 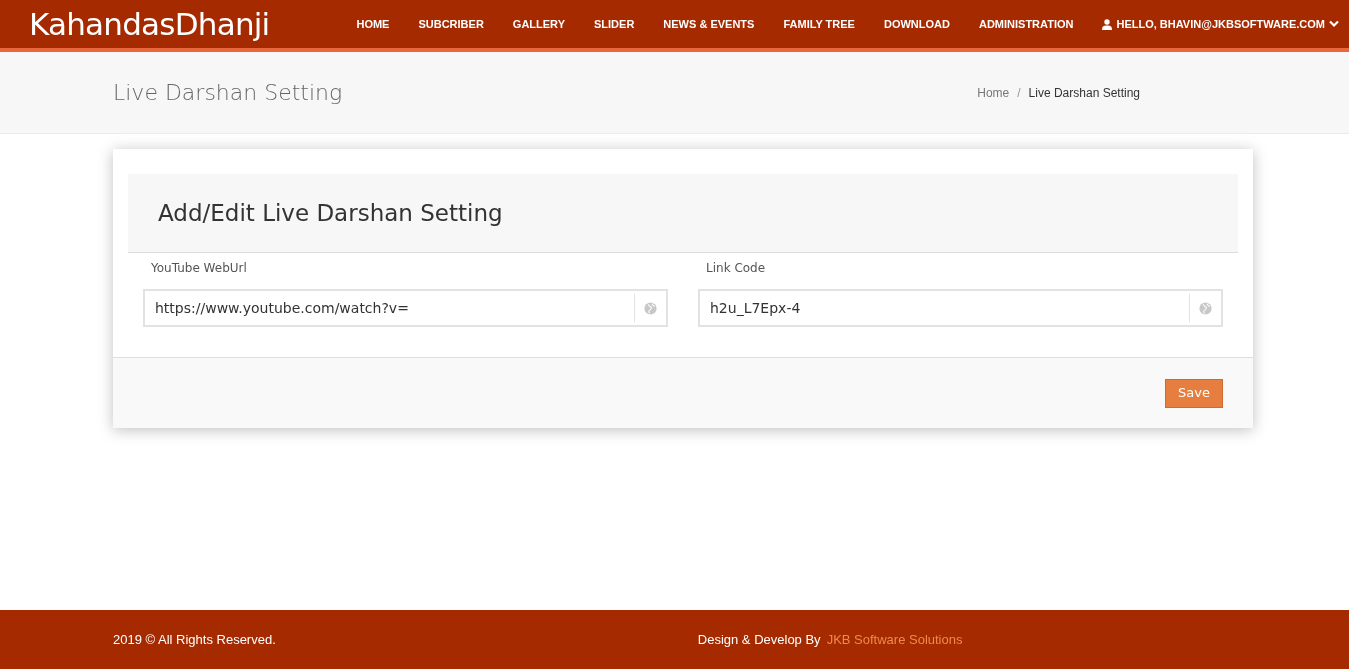 What do you see at coordinates (228, 93) in the screenshot?
I see `page-title: Live Darshan Setting` at bounding box center [228, 93].